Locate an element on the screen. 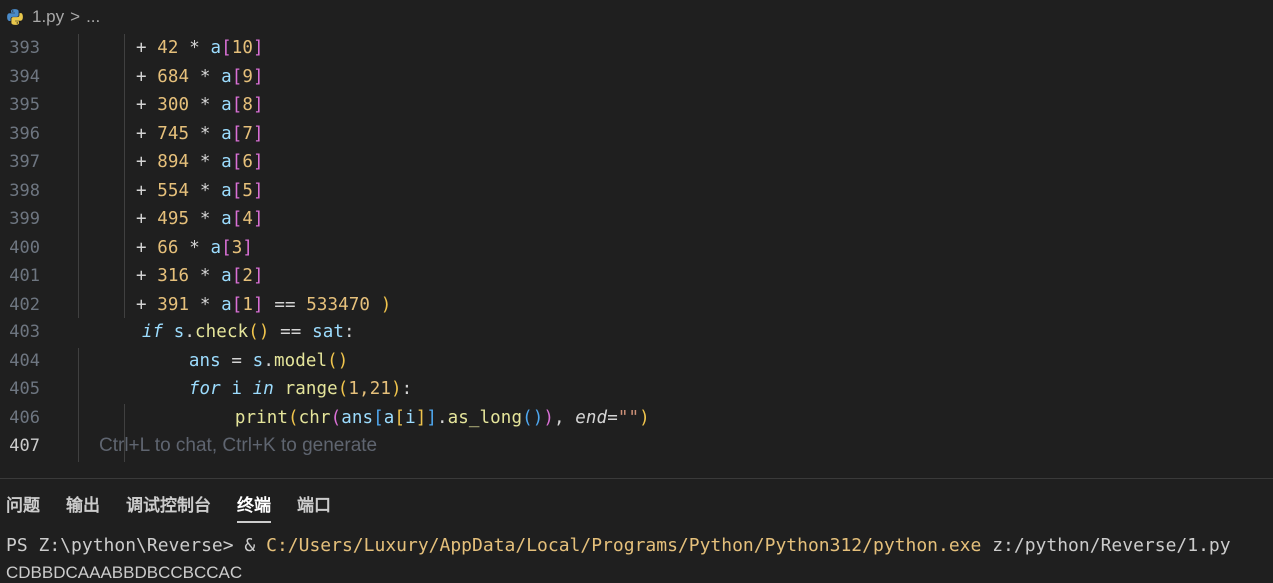  code-line: 393 + 42 * a[10] is located at coordinates (636, 48).